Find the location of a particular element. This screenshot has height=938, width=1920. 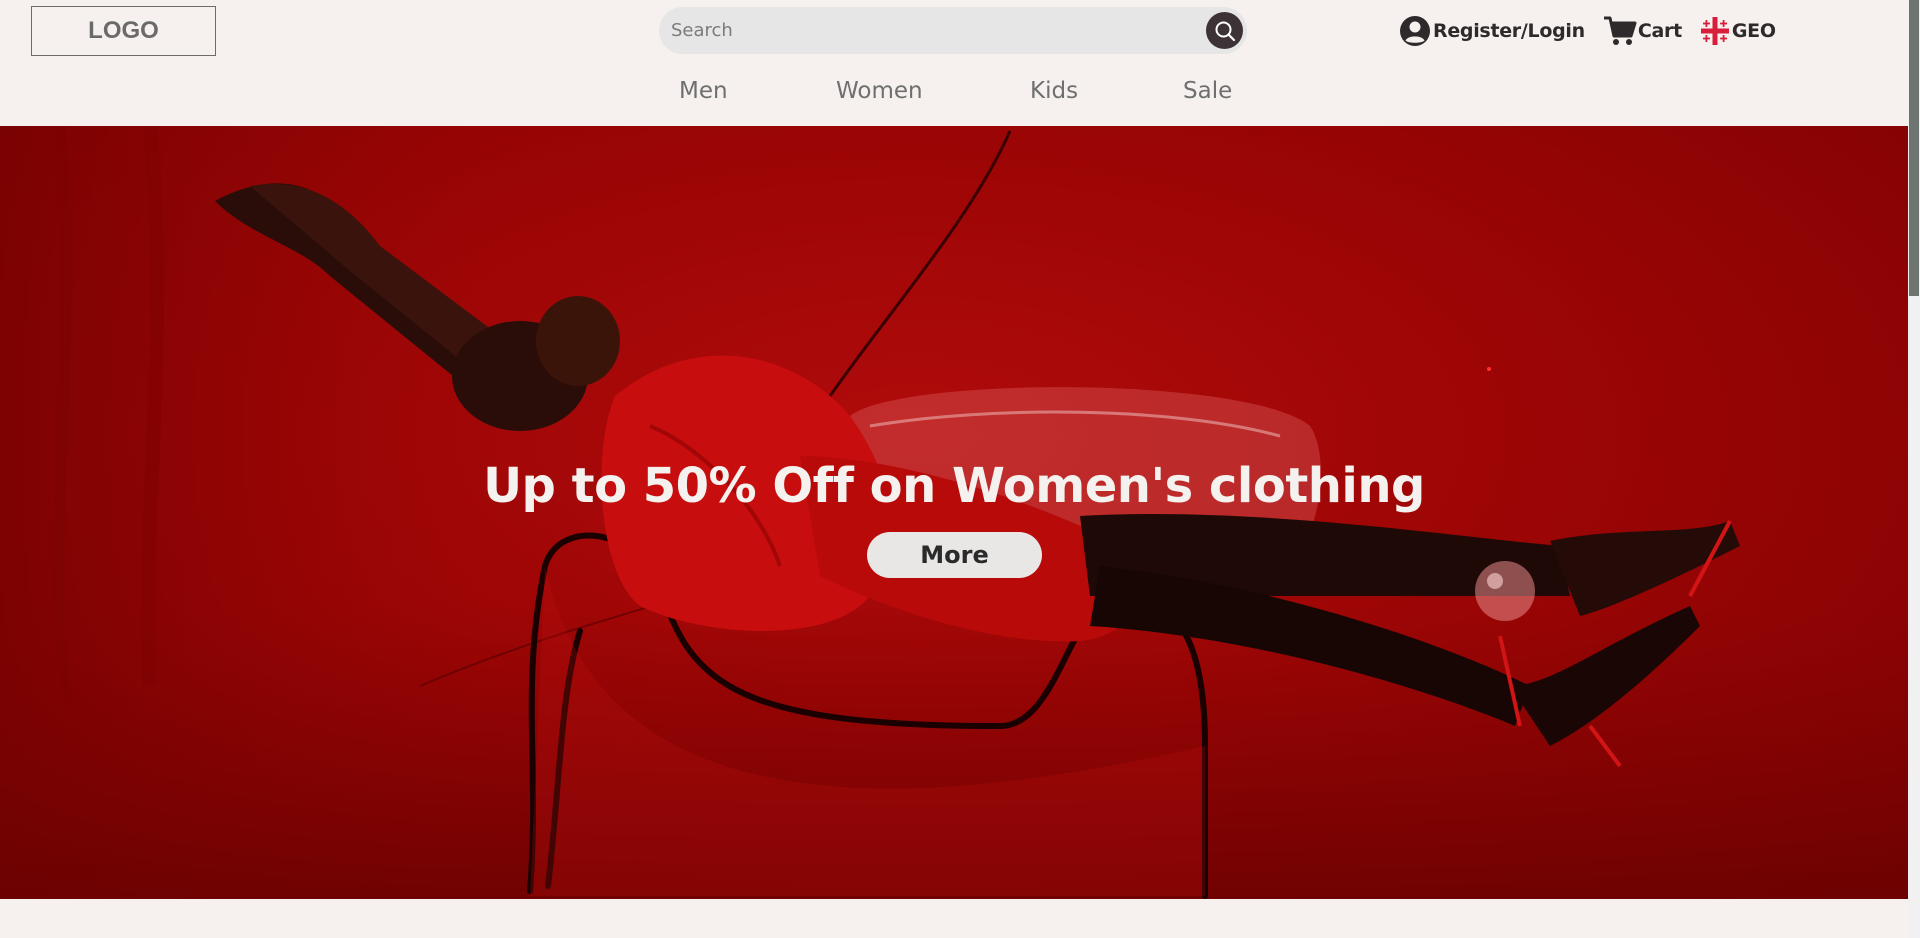

logo: LOGO is located at coordinates (123, 31).